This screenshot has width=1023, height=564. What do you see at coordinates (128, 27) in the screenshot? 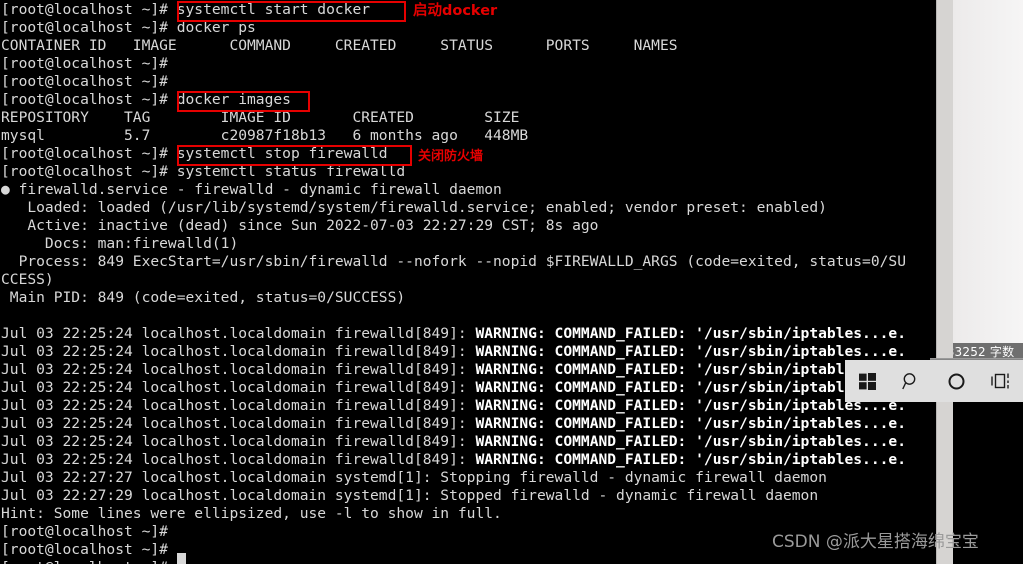
I see `terminal-line: [root@localhost ~]# docker ps` at bounding box center [128, 27].